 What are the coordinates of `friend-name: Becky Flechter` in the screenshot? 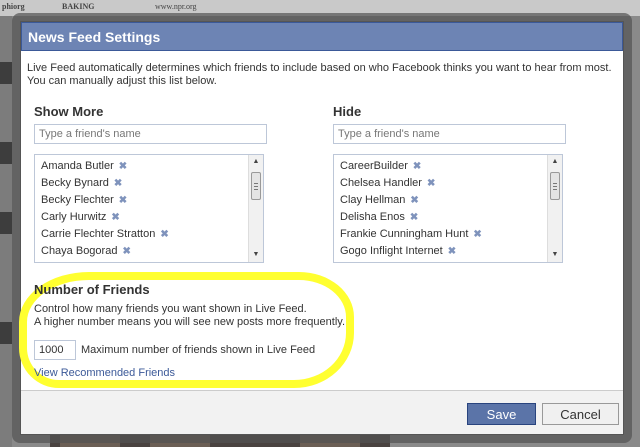 It's located at (77, 200).